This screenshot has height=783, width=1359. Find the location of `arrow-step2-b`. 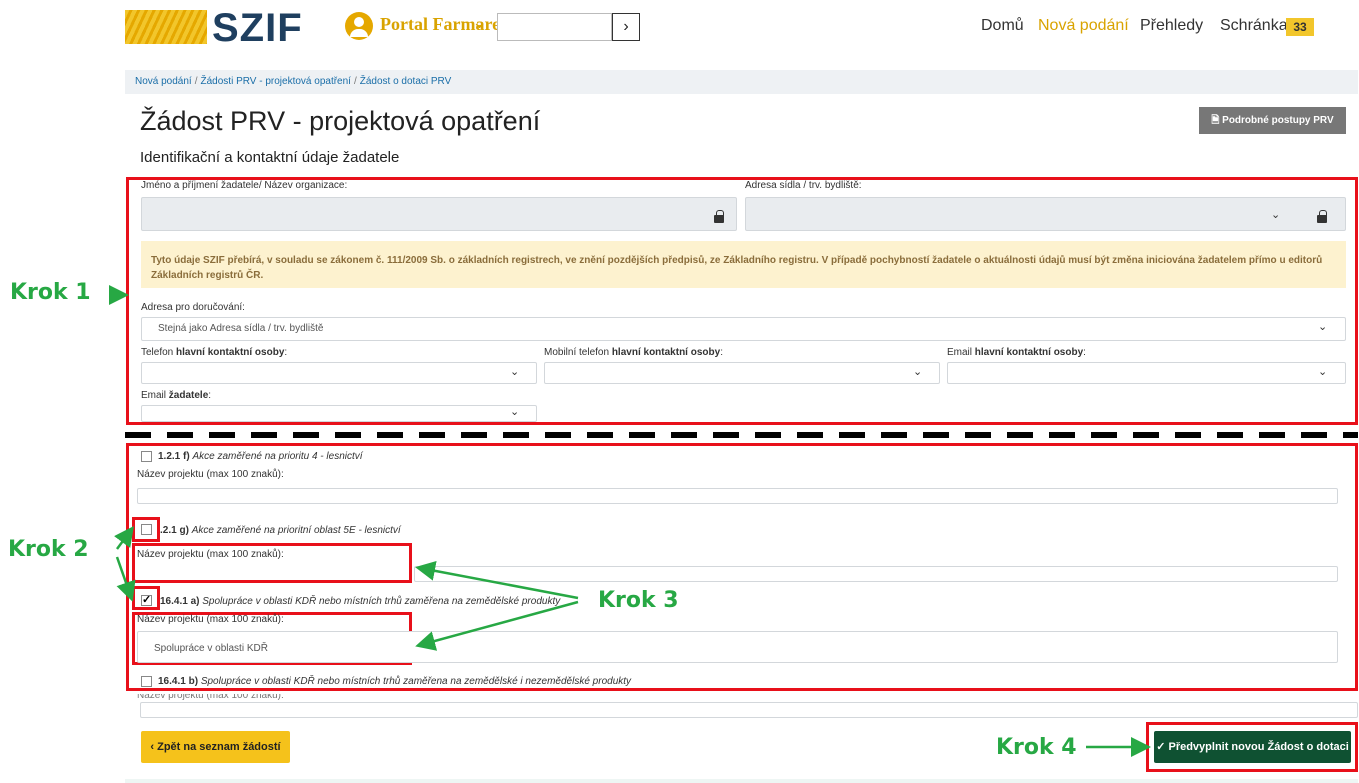

arrow-step2-b is located at coordinates (125, 579).